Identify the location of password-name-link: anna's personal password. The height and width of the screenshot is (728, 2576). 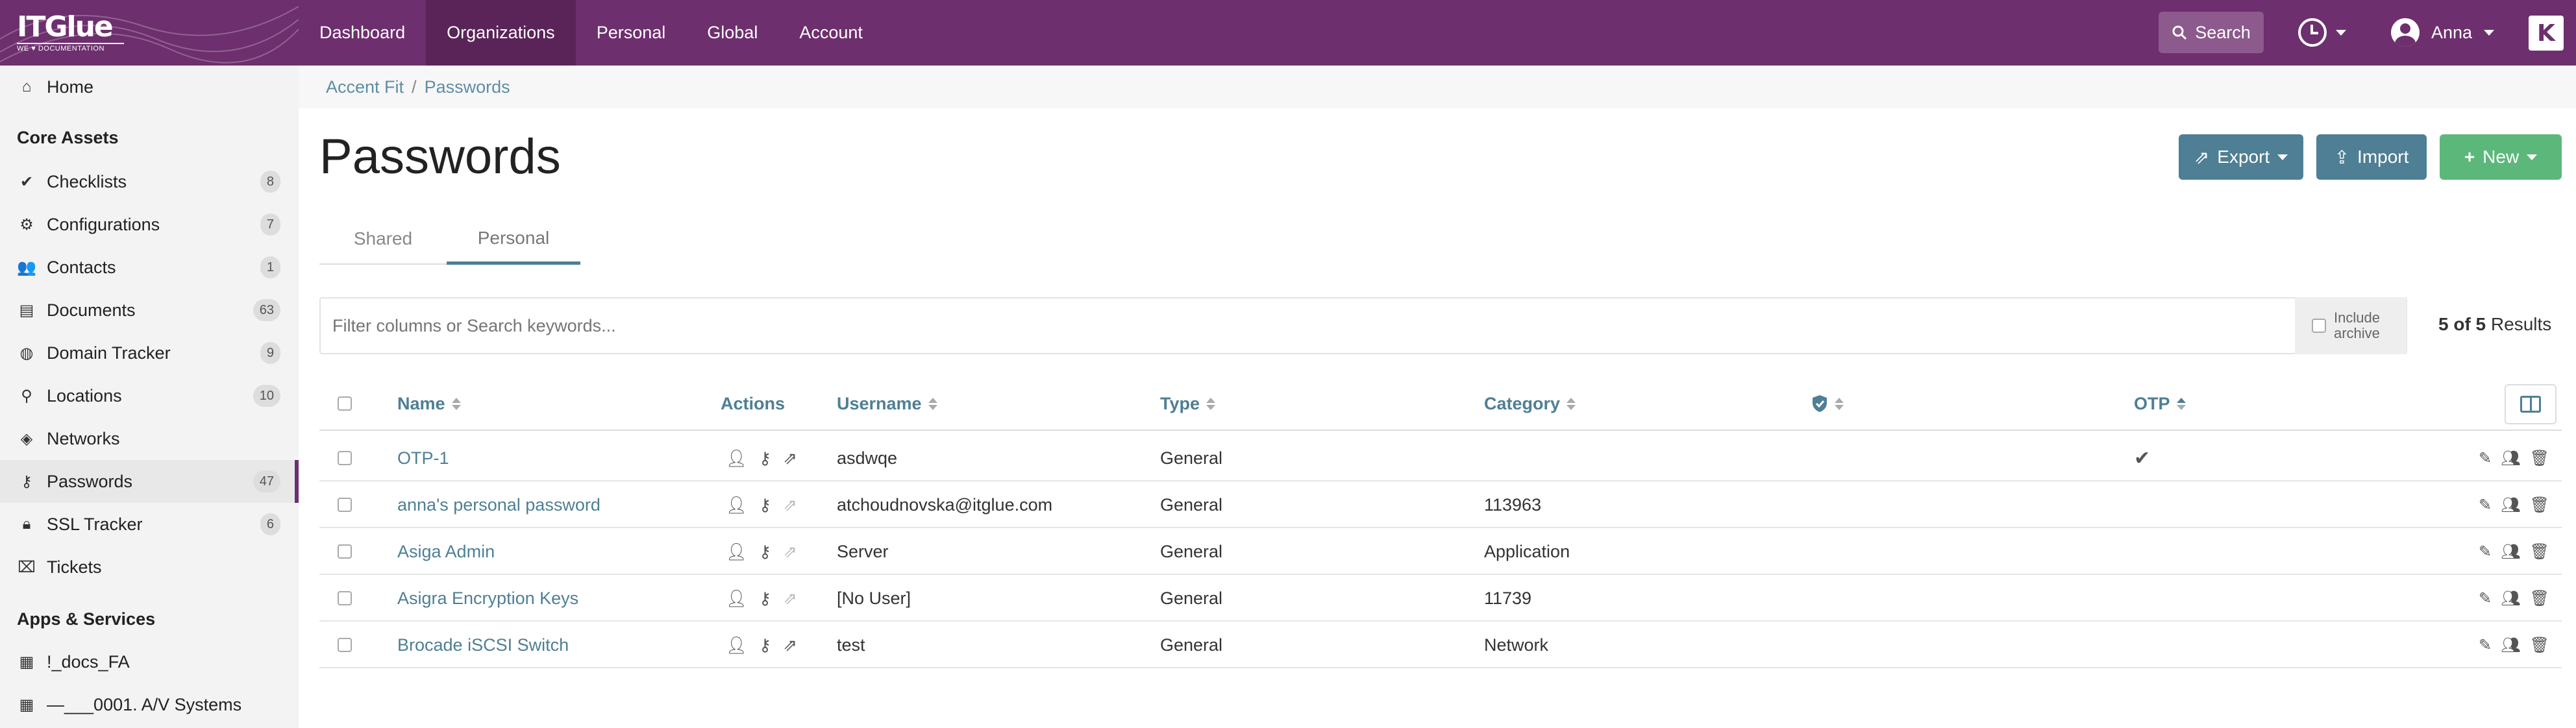
(499, 504).